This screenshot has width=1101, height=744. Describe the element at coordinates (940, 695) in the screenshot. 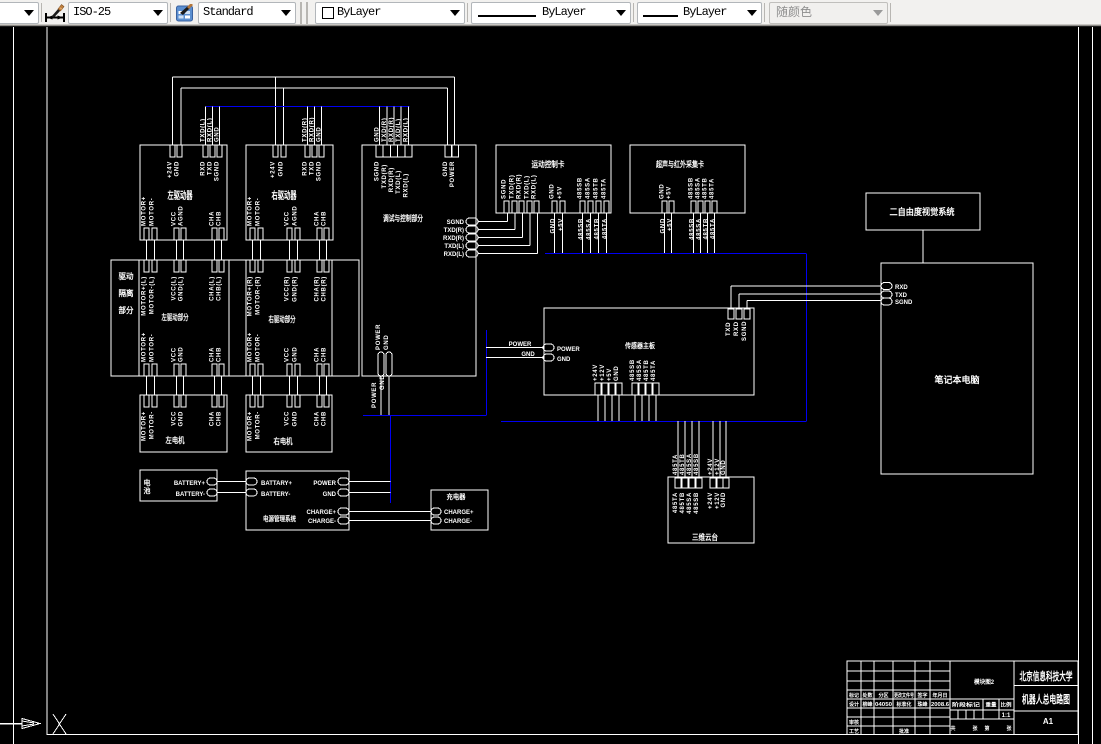

I see `svg-text: 年月日` at that location.